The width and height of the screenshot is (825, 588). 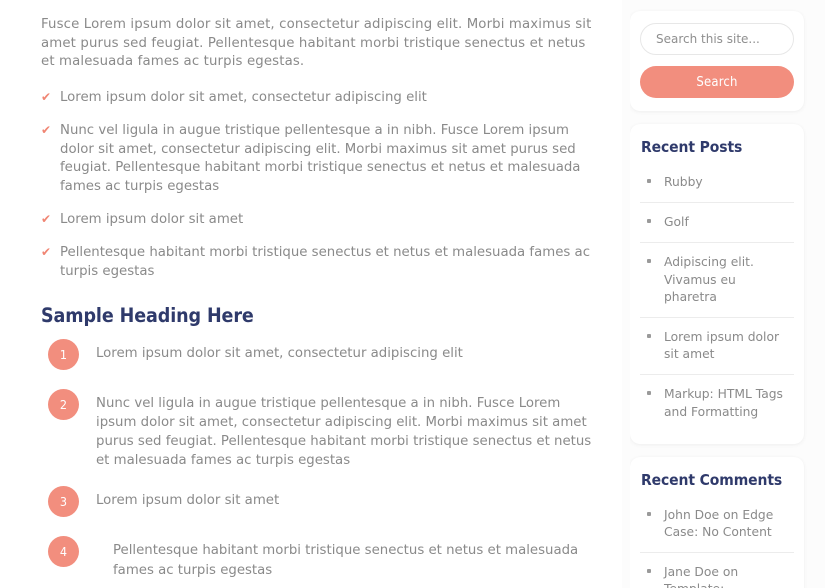 What do you see at coordinates (701, 576) in the screenshot?
I see `list-item-label: Jane Doe on Template: Comments` at bounding box center [701, 576].